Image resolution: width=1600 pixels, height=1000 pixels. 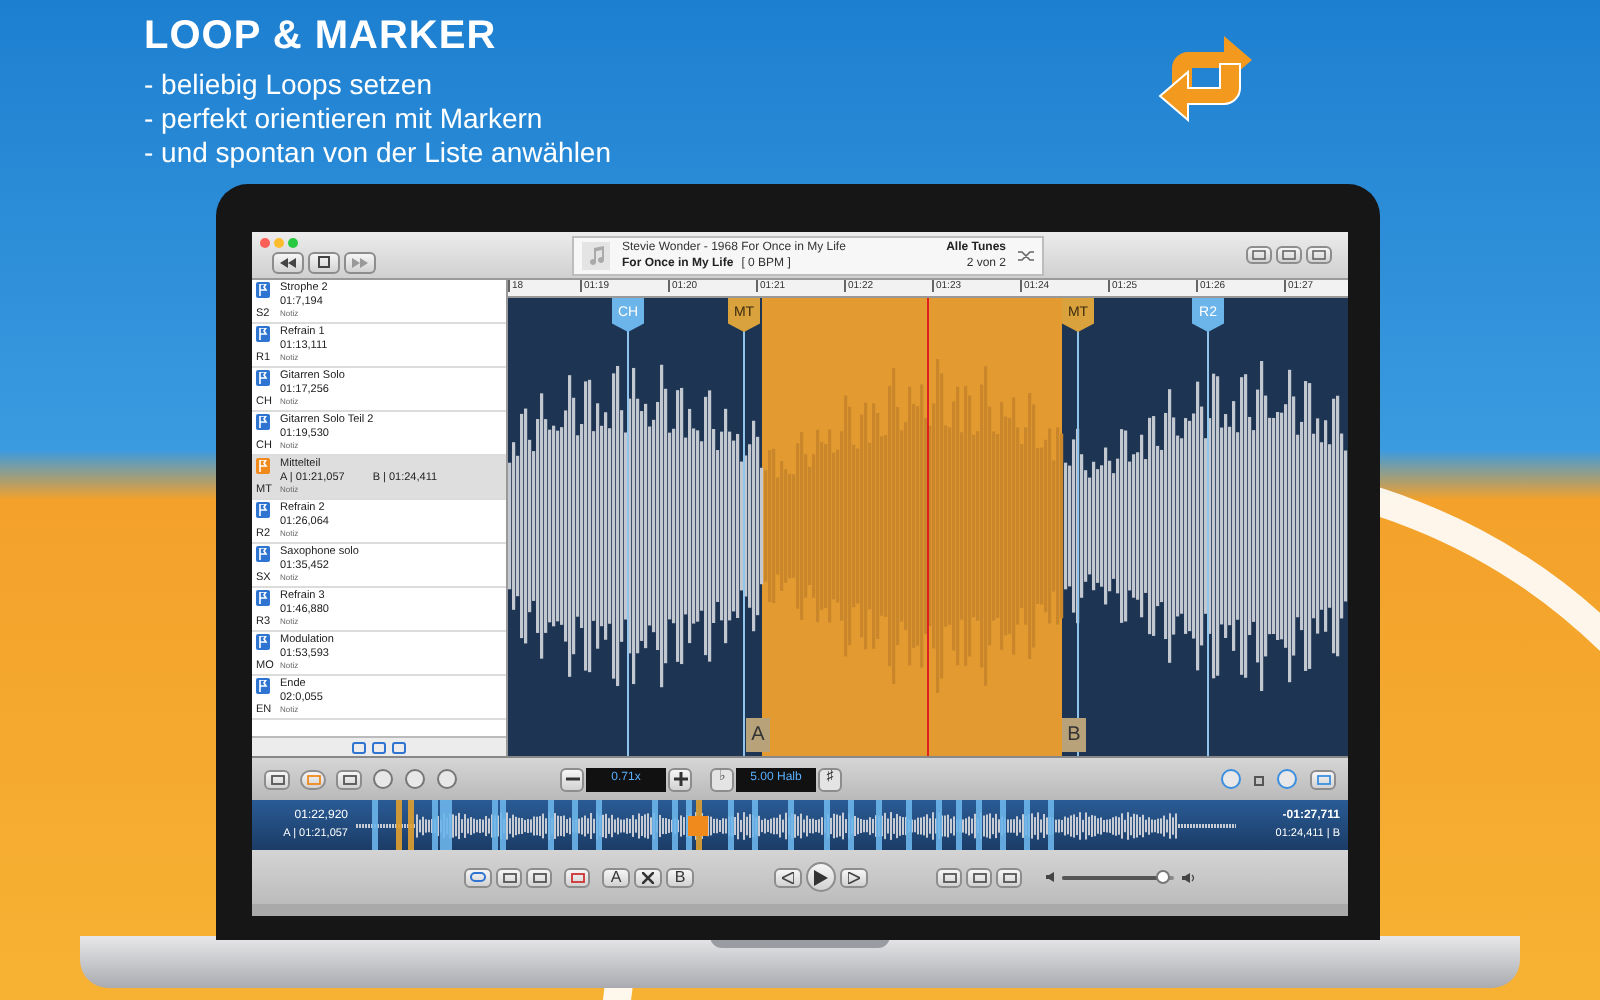 What do you see at coordinates (1163, 876) in the screenshot?
I see `volume-thumb` at bounding box center [1163, 876].